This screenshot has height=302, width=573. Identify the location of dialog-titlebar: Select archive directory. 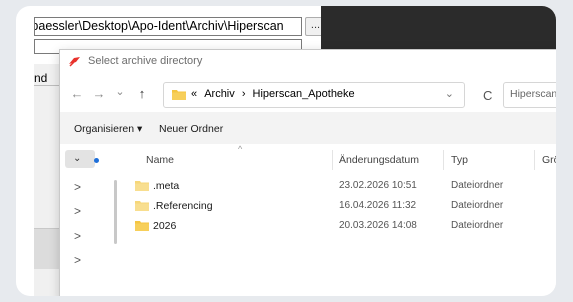
(308, 62).